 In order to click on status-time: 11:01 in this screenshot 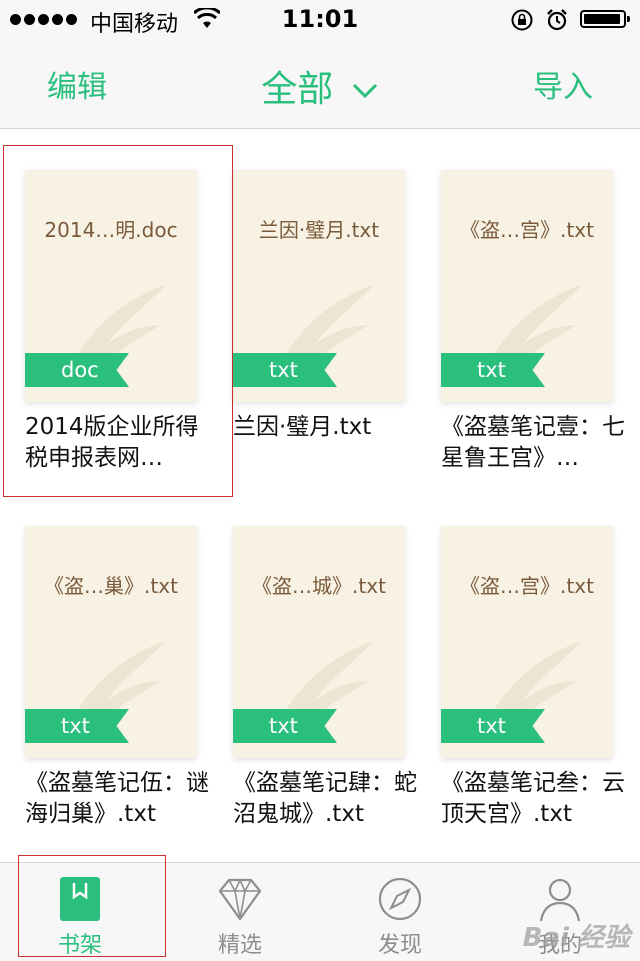, I will do `click(320, 19)`.